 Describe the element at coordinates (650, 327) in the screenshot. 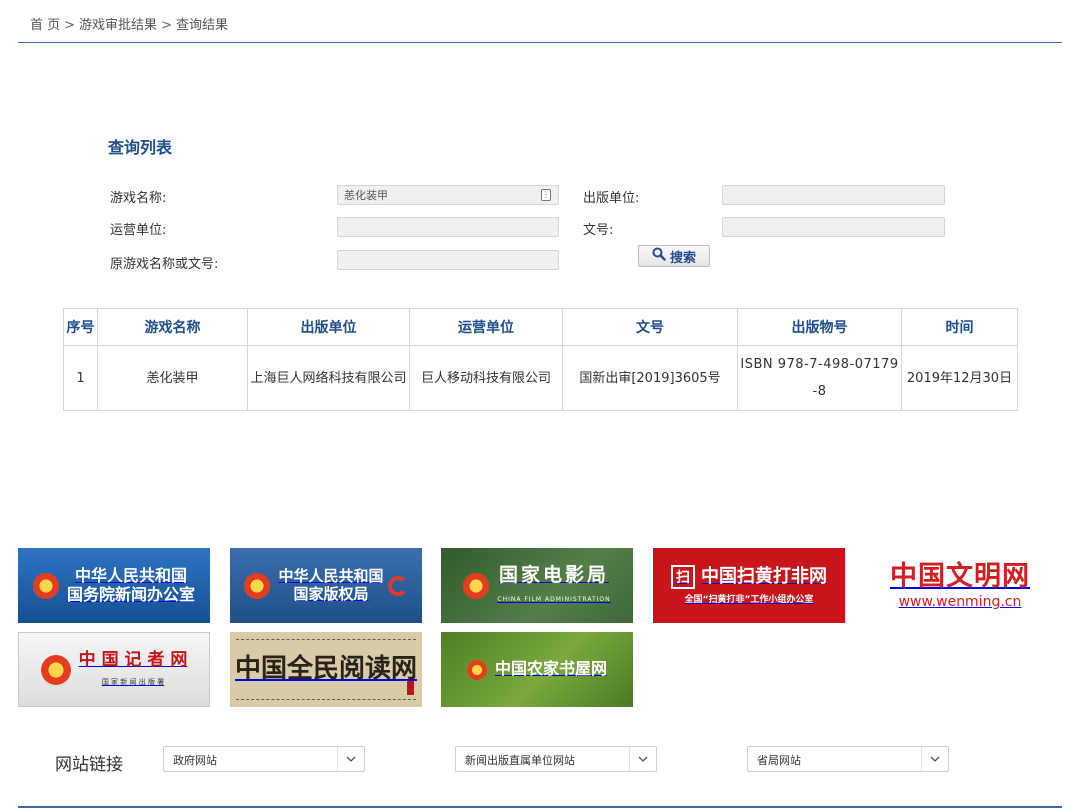

I see `column-header: 文号` at that location.